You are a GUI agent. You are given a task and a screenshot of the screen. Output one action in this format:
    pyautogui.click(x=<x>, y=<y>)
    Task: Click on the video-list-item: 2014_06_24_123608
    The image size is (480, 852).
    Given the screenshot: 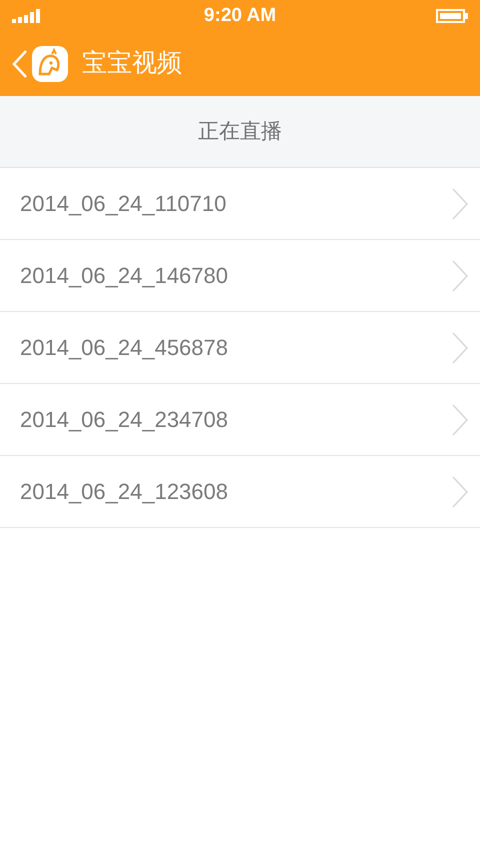 What is the action you would take?
    pyautogui.click(x=240, y=492)
    